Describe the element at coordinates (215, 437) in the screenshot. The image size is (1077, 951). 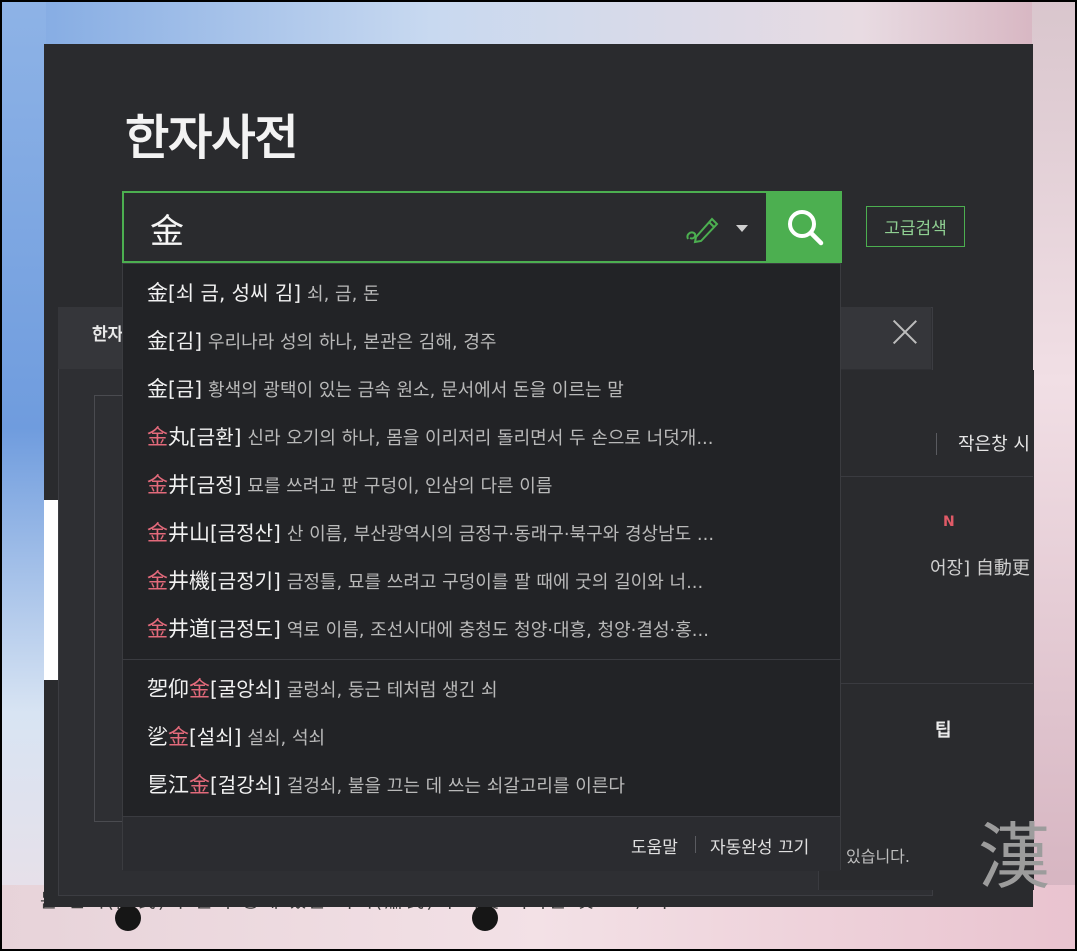
I see `suggestion-reading: [금환]` at that location.